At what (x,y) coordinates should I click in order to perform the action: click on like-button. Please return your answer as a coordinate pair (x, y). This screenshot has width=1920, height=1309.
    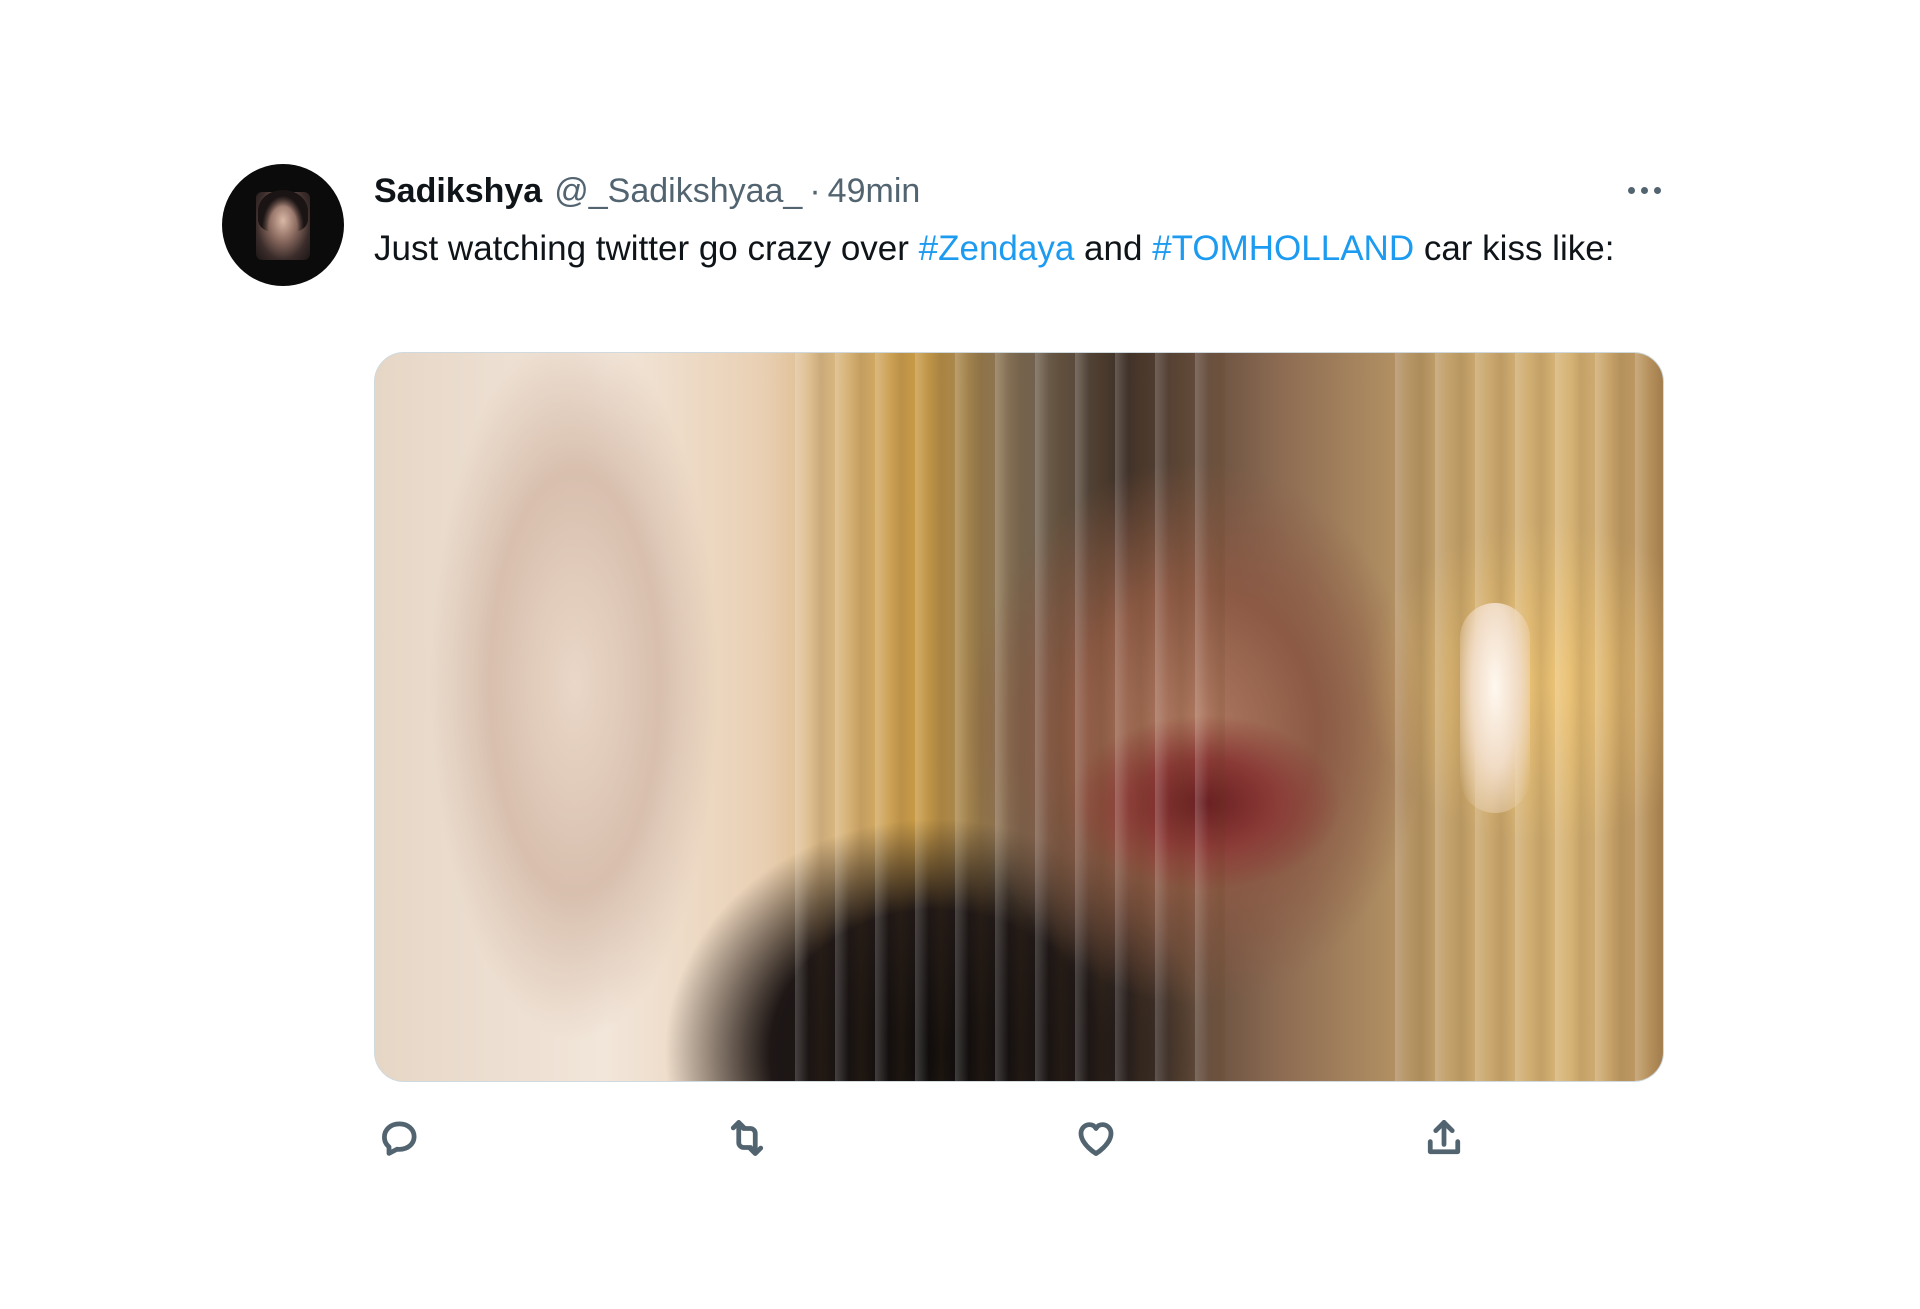
    Looking at the image, I should click on (1096, 1138).